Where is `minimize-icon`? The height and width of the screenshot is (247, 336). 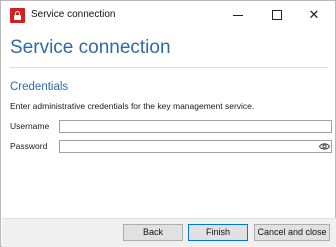 minimize-icon is located at coordinates (238, 15).